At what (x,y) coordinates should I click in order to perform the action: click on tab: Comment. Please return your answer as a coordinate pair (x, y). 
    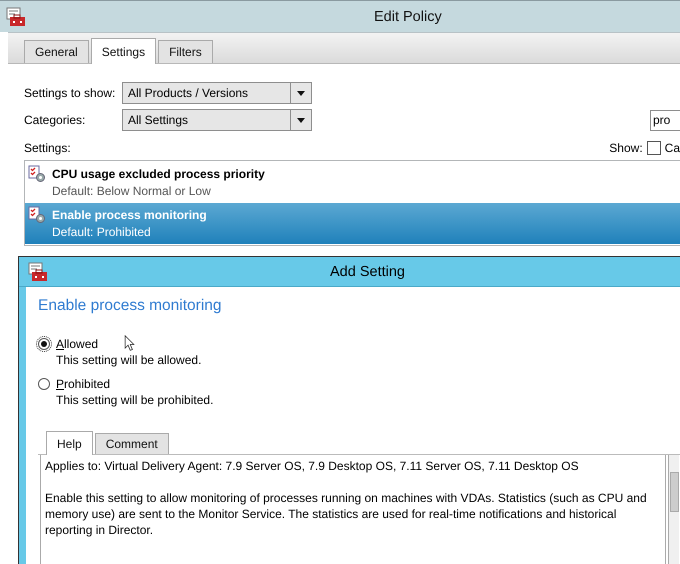
    Looking at the image, I should click on (131, 443).